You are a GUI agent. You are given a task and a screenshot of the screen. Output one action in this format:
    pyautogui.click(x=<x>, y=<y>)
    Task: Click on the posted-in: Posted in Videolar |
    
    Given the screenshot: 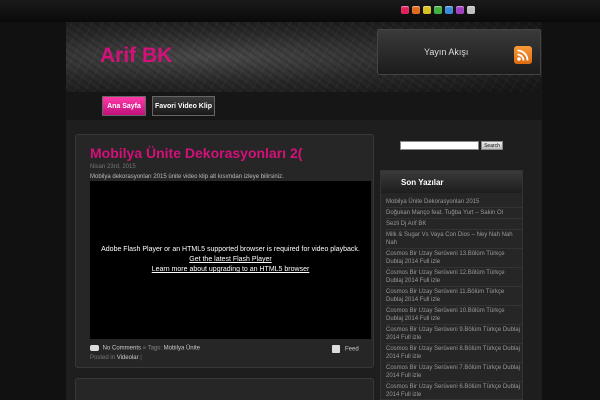 What is the action you would take?
    pyautogui.click(x=116, y=358)
    